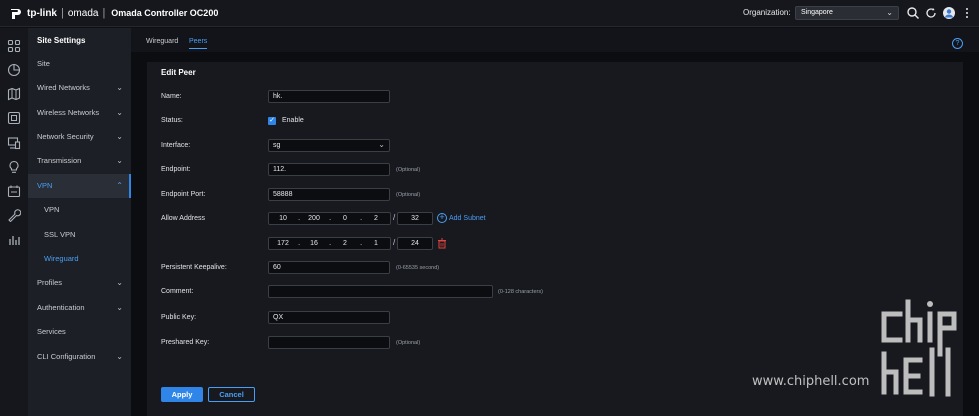 This screenshot has height=416, width=979. I want to click on brand-omada: omada, so click(83, 13).